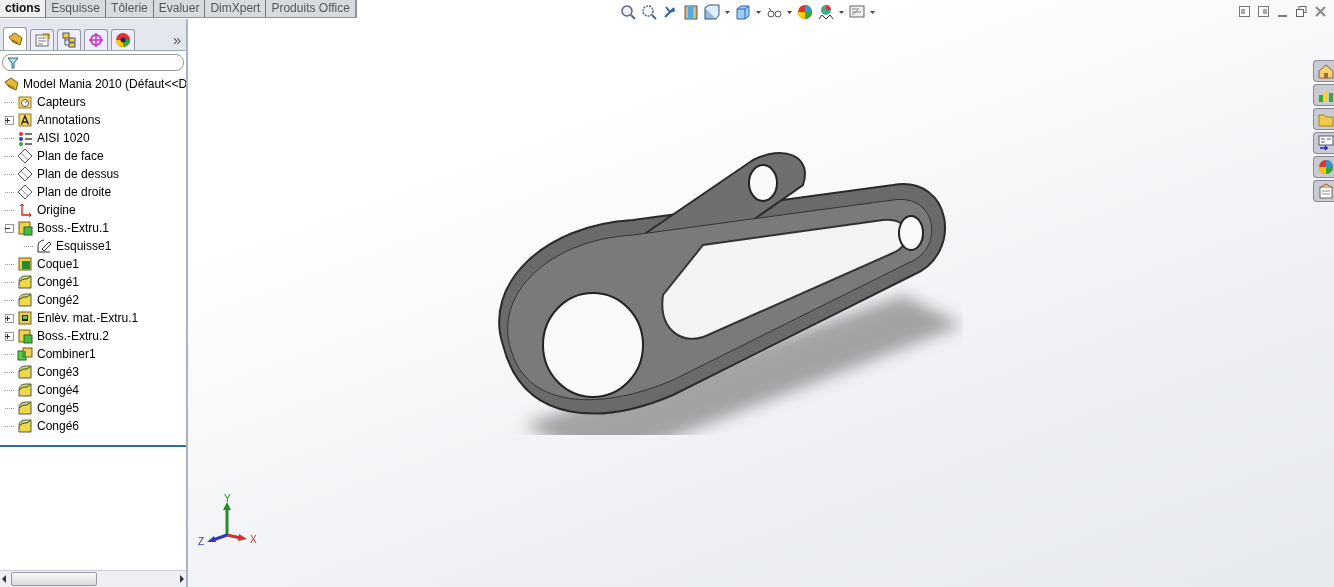 This screenshot has width=1334, height=587. Describe the element at coordinates (66, 354) in the screenshot. I see `tree-item: Combiner1` at that location.